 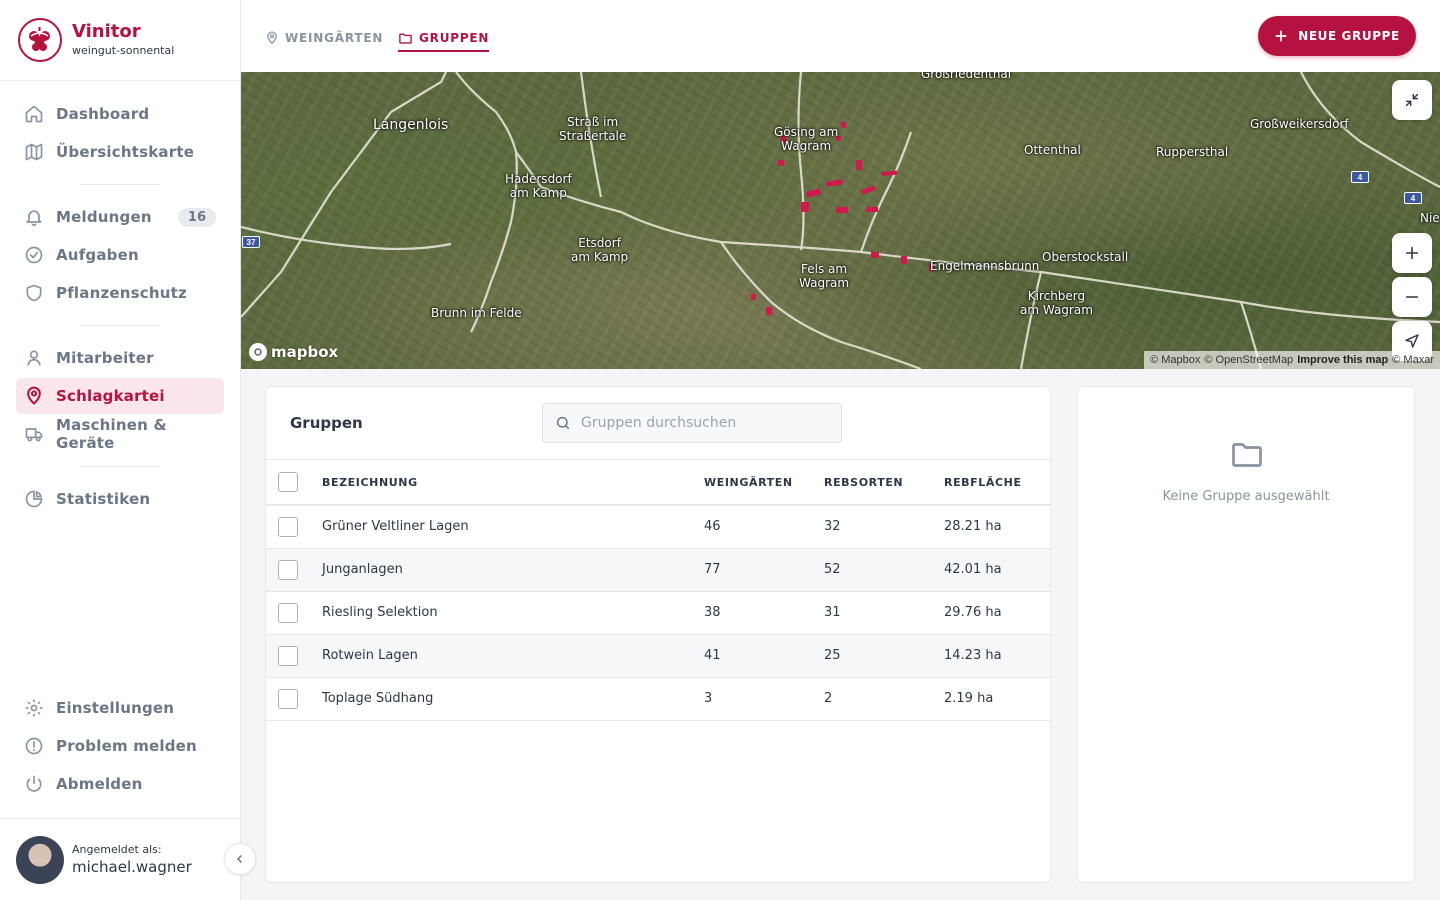 I want to click on table-row: Riesling Selektion 38 31 29.76 ha, so click(x=658, y=613).